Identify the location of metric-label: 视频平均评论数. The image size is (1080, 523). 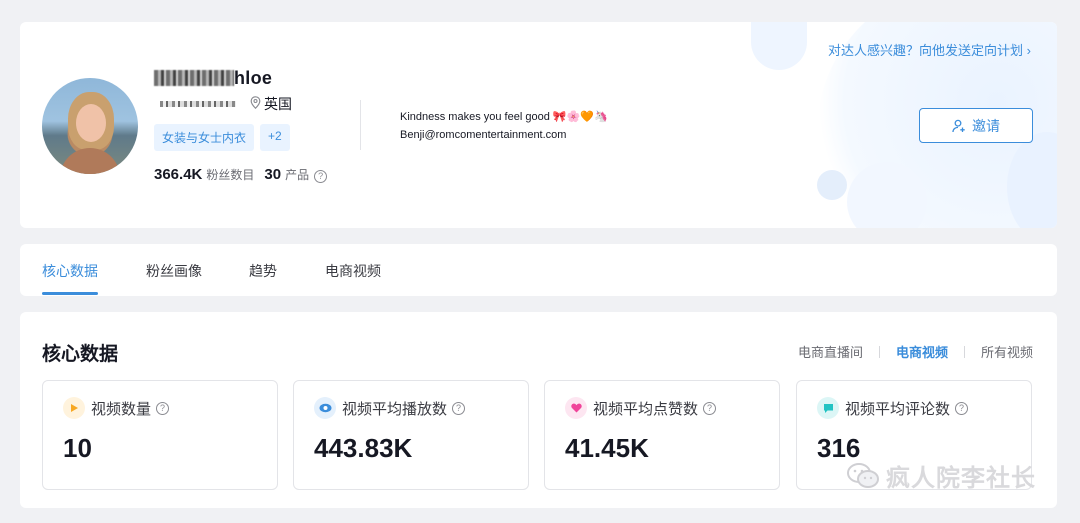
(898, 409).